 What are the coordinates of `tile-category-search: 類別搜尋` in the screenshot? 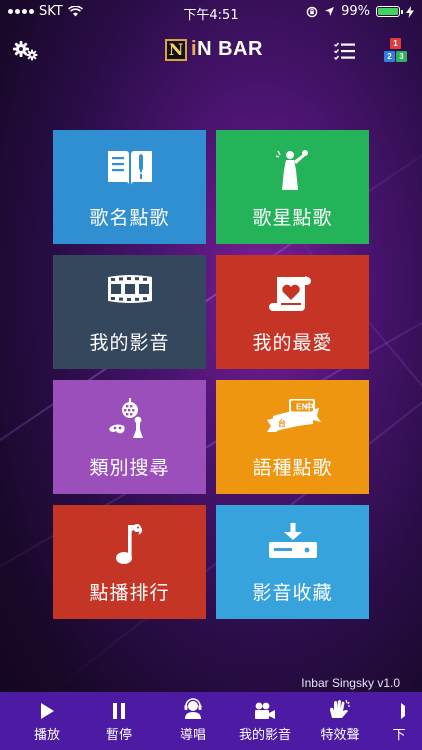 It's located at (129, 437).